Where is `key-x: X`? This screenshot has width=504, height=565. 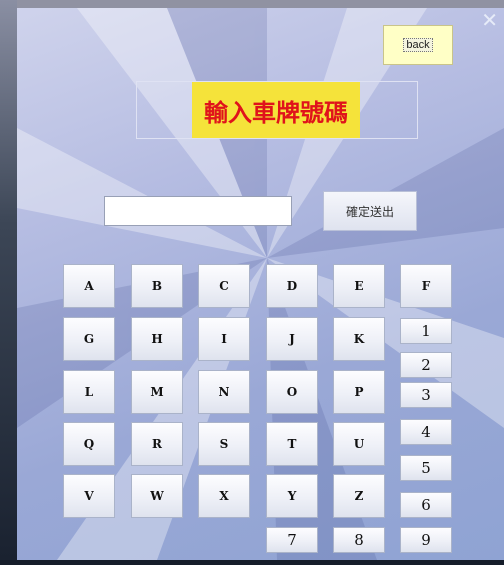 key-x: X is located at coordinates (224, 496).